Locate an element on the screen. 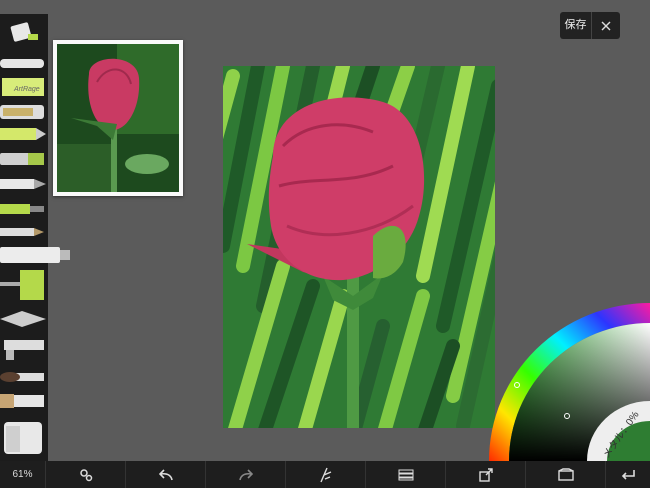  undo-icon is located at coordinates (165, 474).